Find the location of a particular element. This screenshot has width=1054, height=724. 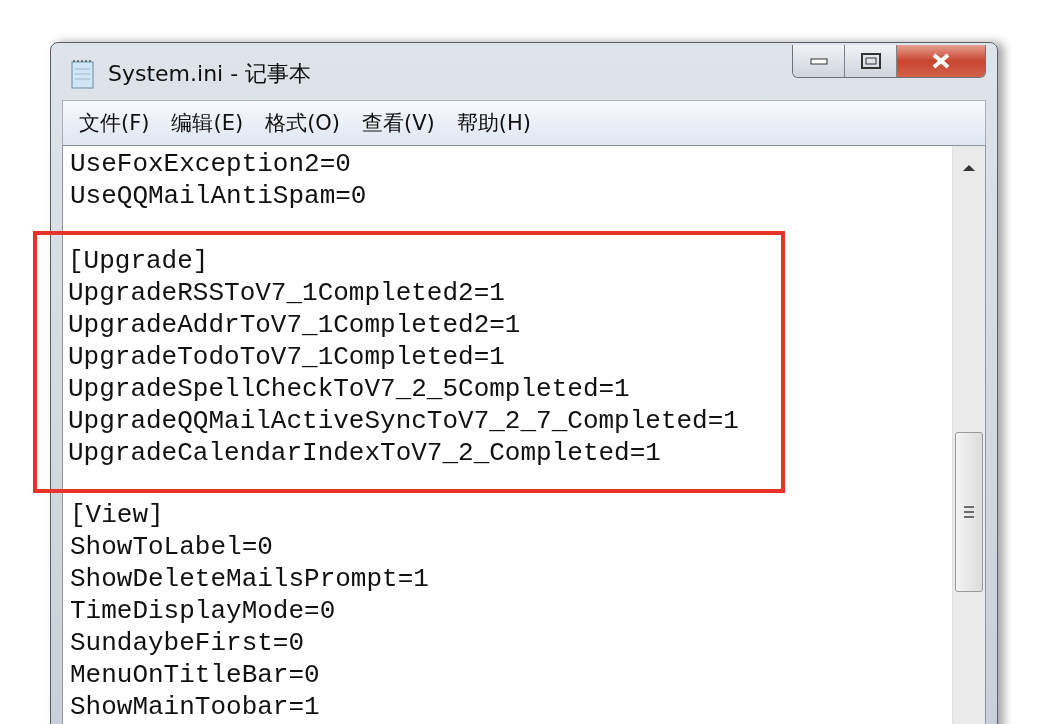

text-line: SundaybeFirst=0 is located at coordinates (188, 643).